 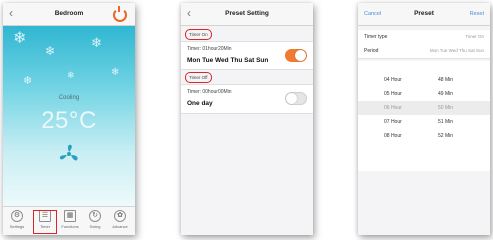 What do you see at coordinates (371, 51) in the screenshot?
I see `period-label: Period` at bounding box center [371, 51].